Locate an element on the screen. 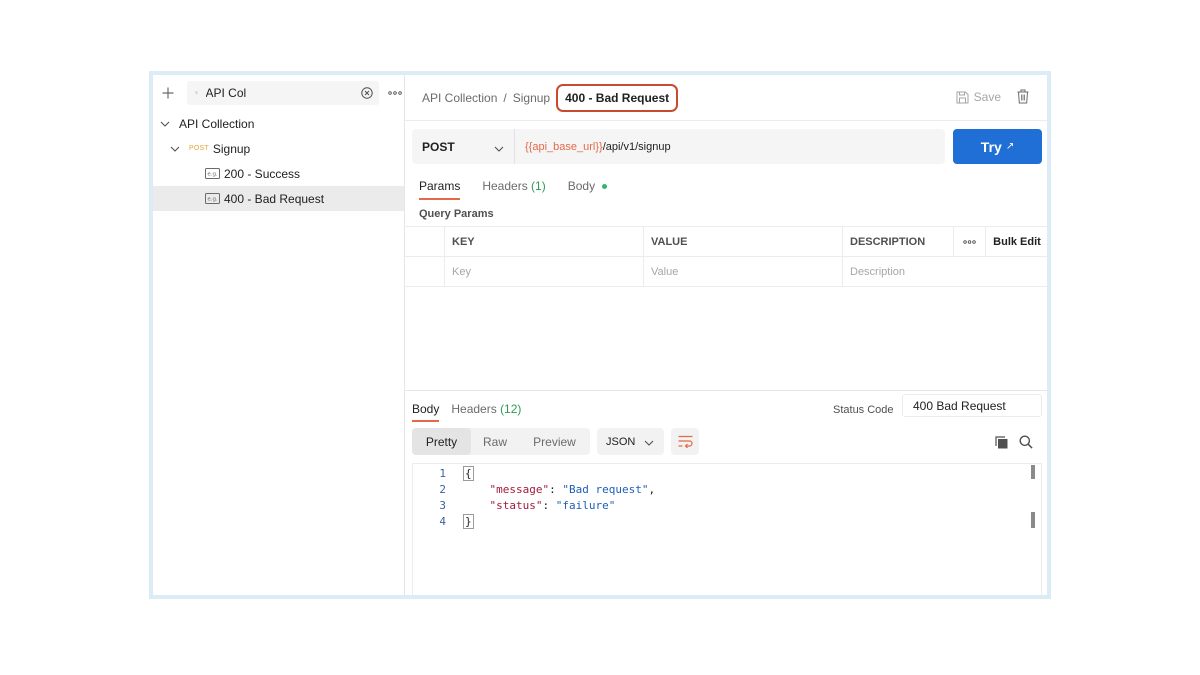 The width and height of the screenshot is (1200, 675). method-value: POST is located at coordinates (438, 146).